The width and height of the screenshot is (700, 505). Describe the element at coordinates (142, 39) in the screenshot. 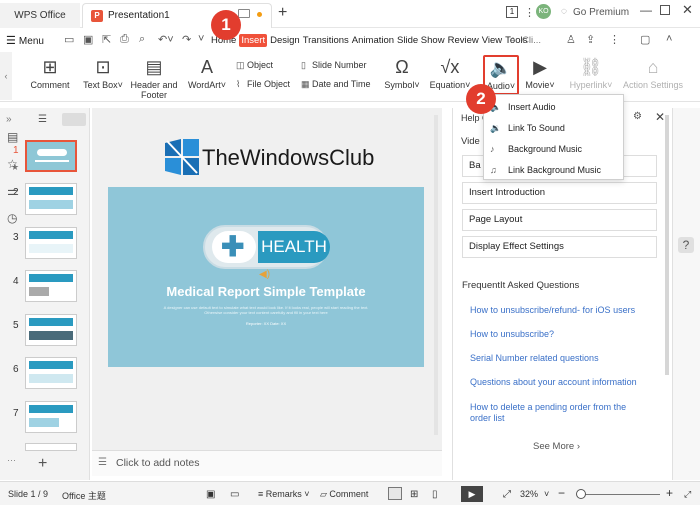

I see `preview-icon: ⌕` at that location.